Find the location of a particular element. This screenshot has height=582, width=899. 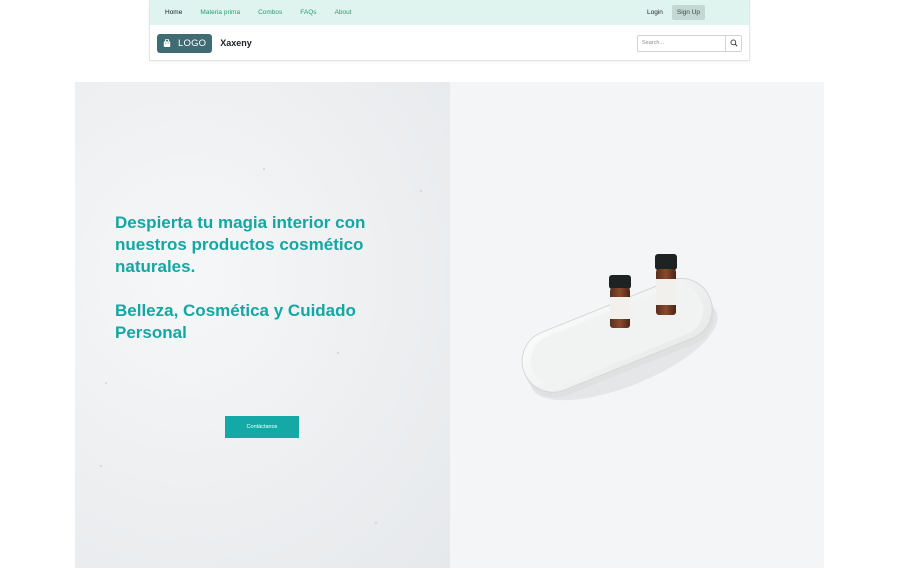

nav-link-about: About is located at coordinates (343, 12).